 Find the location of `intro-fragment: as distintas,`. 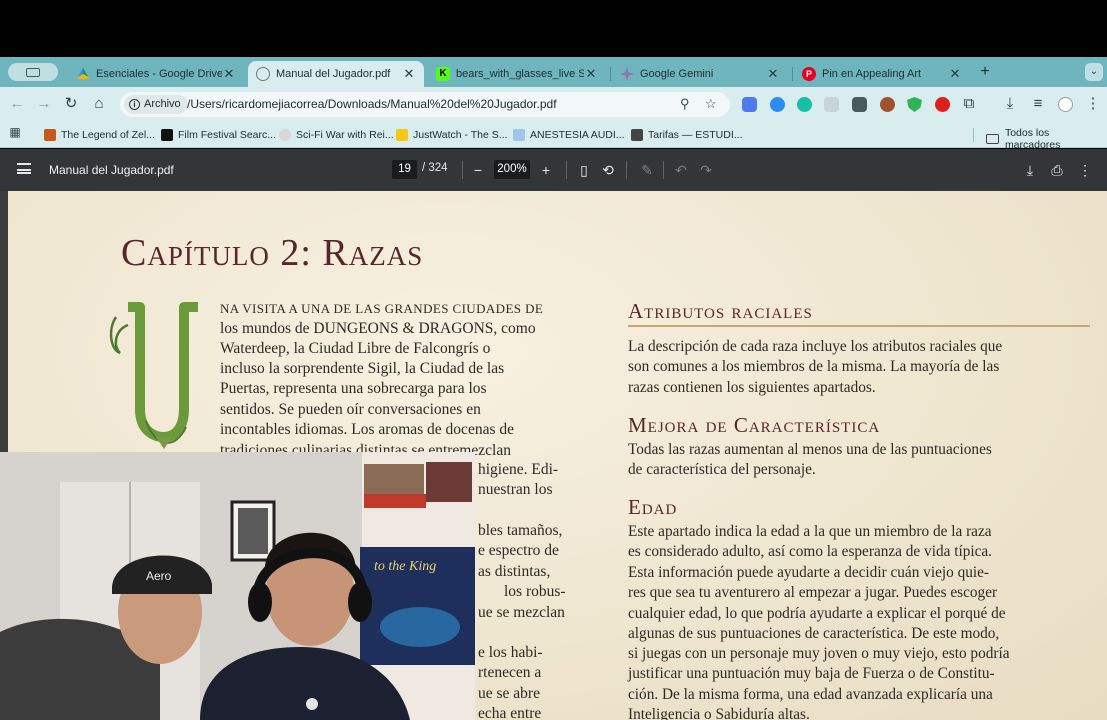

intro-fragment: as distintas, is located at coordinates (514, 571).